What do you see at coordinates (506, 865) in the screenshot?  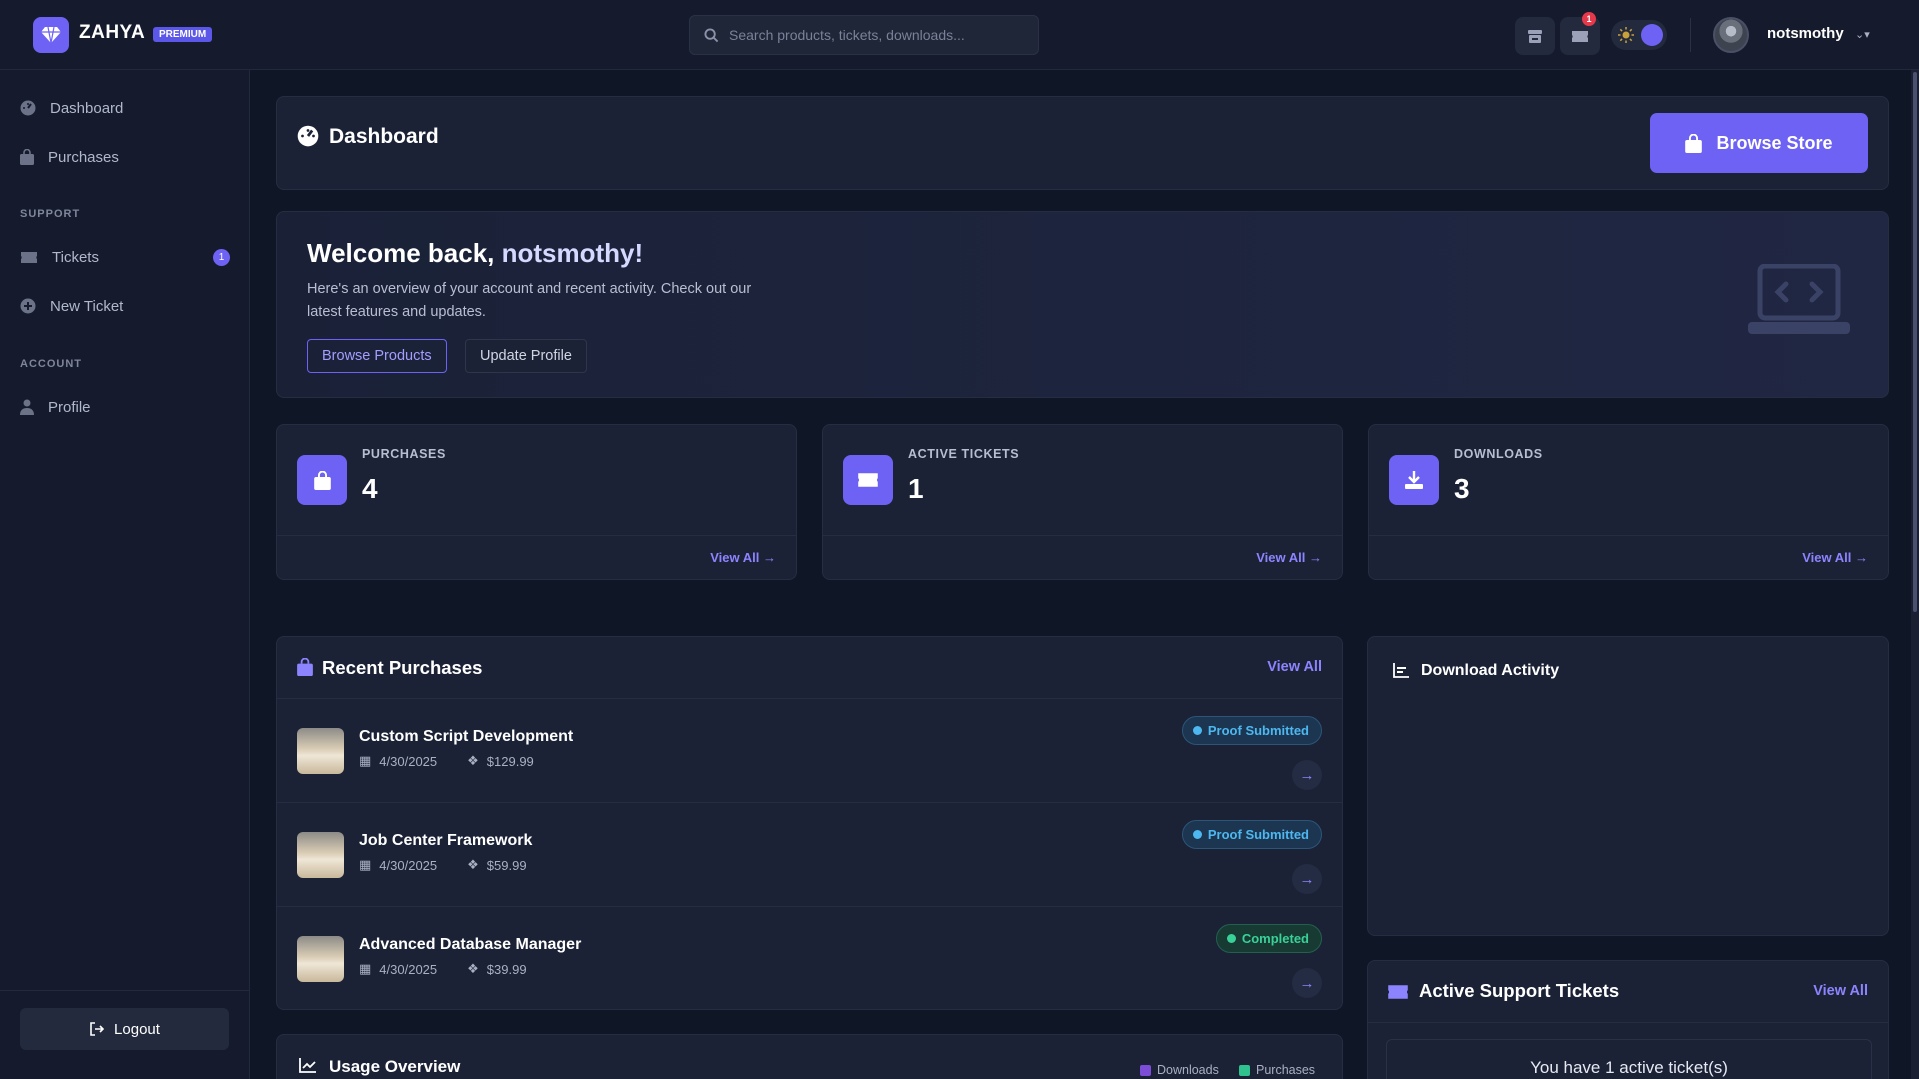 I see `purchase-price: $59.99` at bounding box center [506, 865].